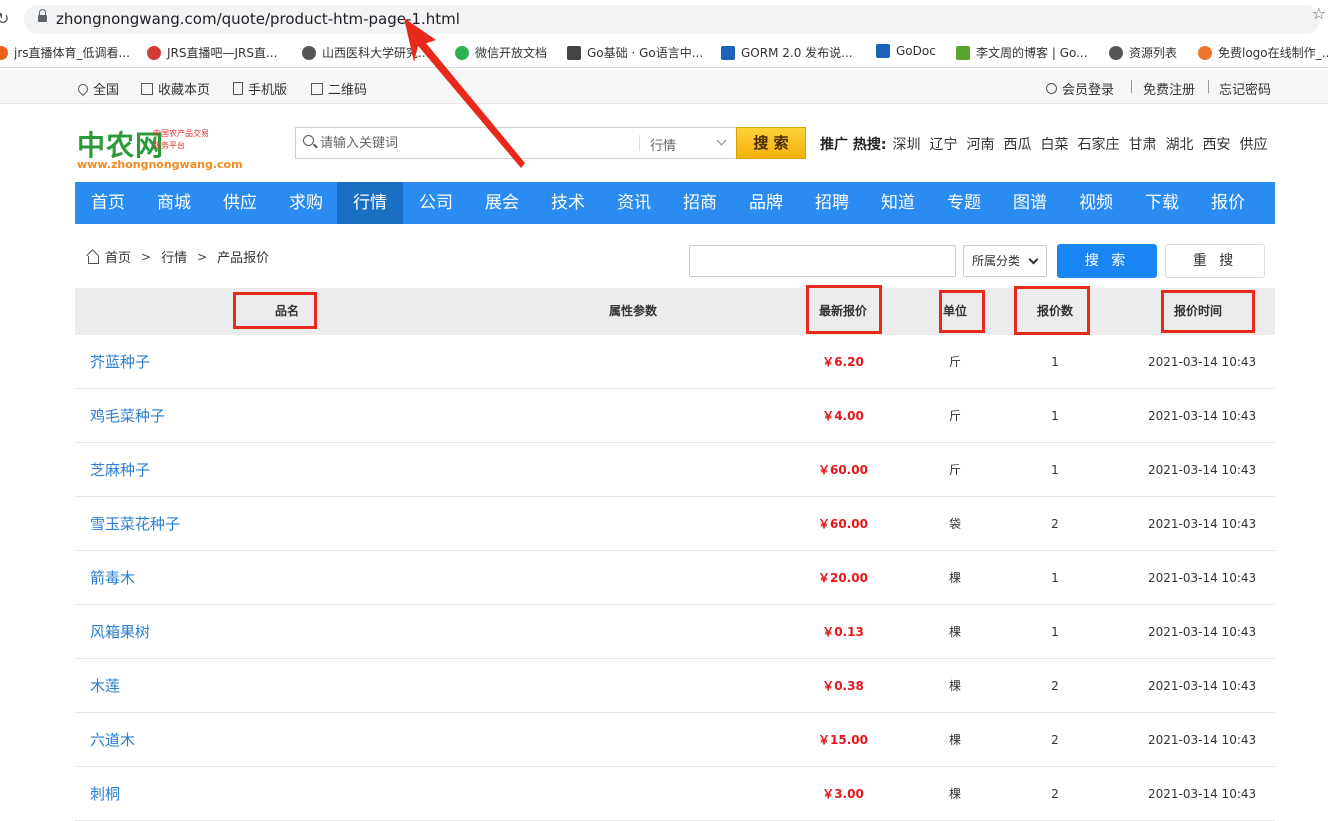  I want to click on nav-item-expo: 展会, so click(502, 203).